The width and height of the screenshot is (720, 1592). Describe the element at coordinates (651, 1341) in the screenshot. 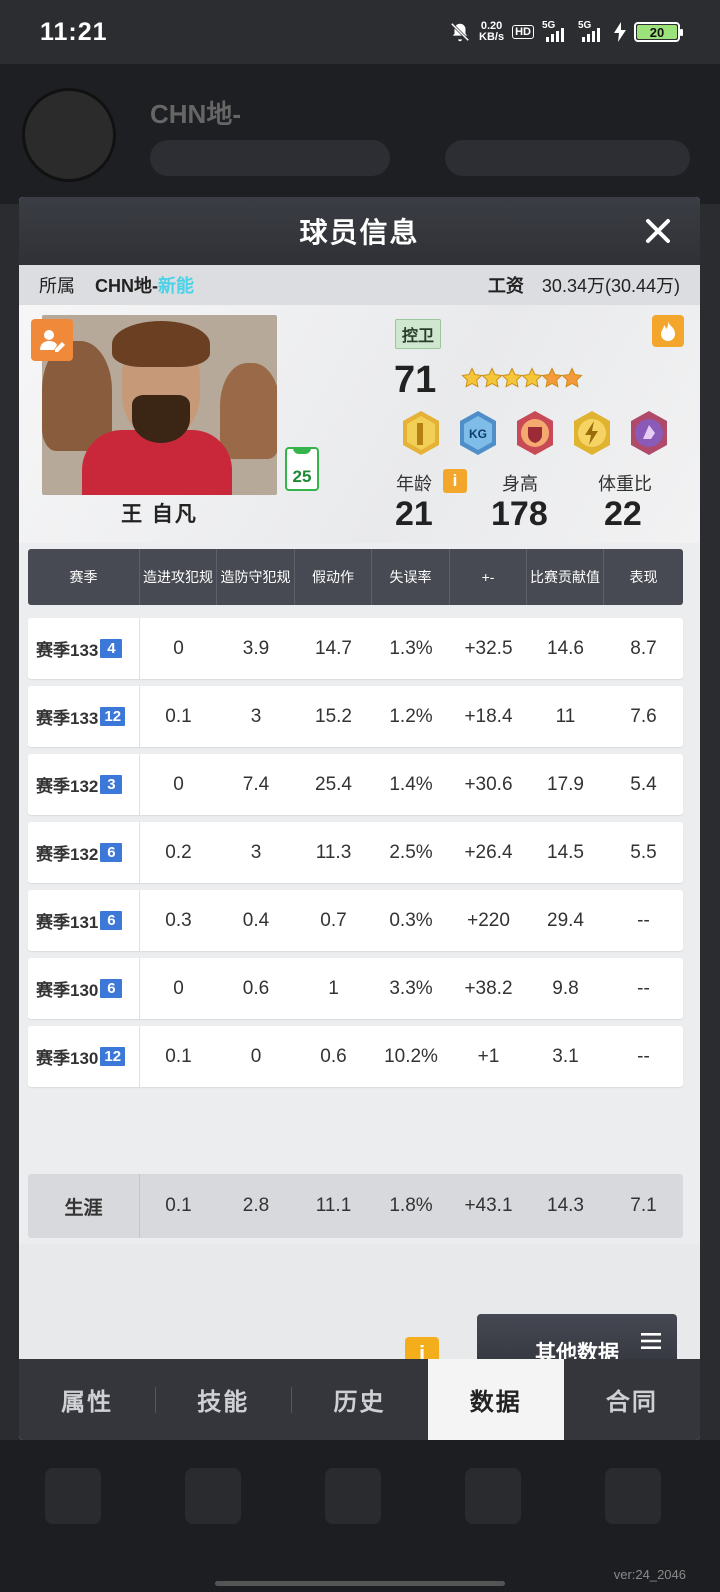

I see `menu-icon` at that location.